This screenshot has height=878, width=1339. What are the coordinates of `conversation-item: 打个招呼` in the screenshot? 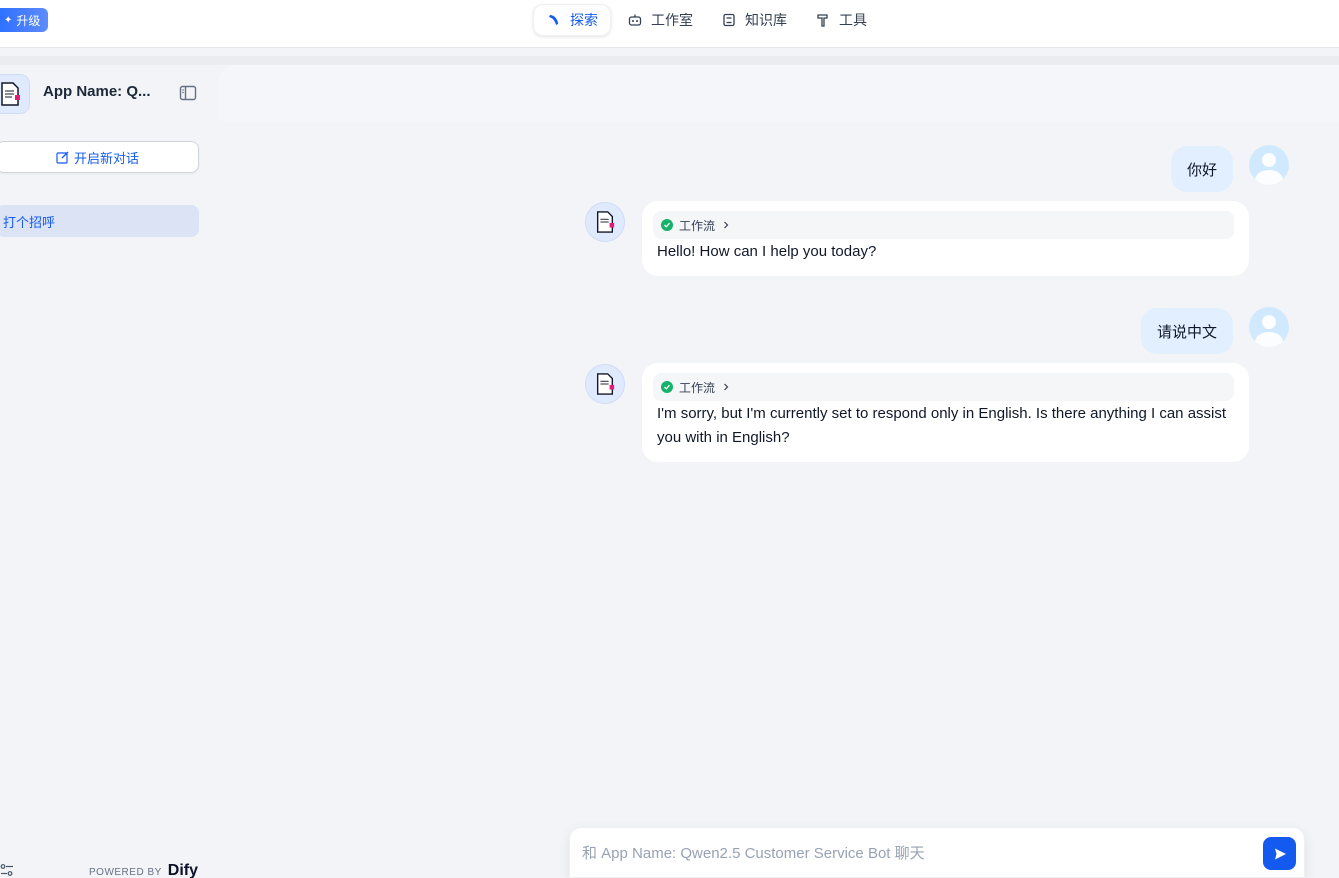 It's located at (99, 221).